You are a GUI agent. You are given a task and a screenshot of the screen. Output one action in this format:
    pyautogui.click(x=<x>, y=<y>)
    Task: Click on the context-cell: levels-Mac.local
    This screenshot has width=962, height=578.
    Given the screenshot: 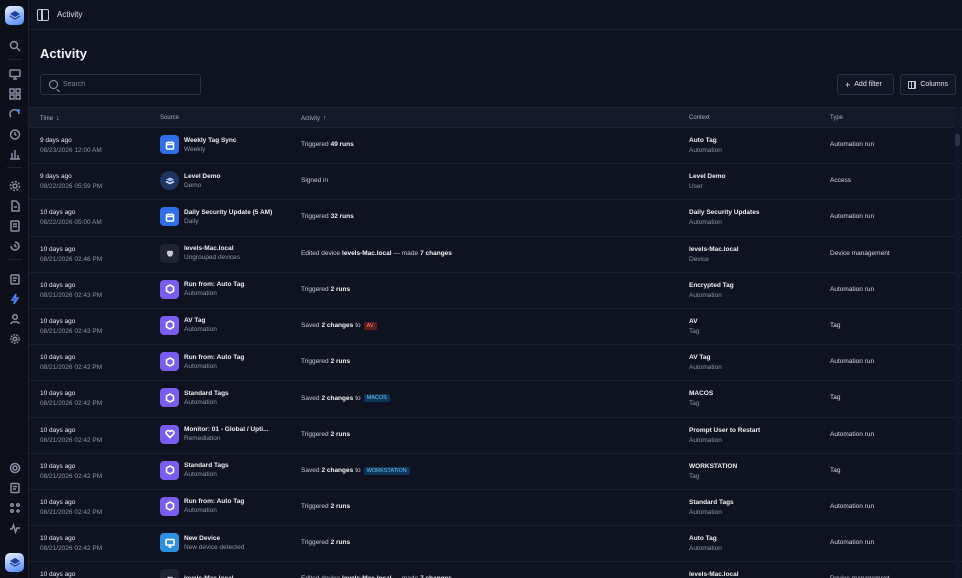 What is the action you would take?
    pyautogui.click(x=714, y=574)
    